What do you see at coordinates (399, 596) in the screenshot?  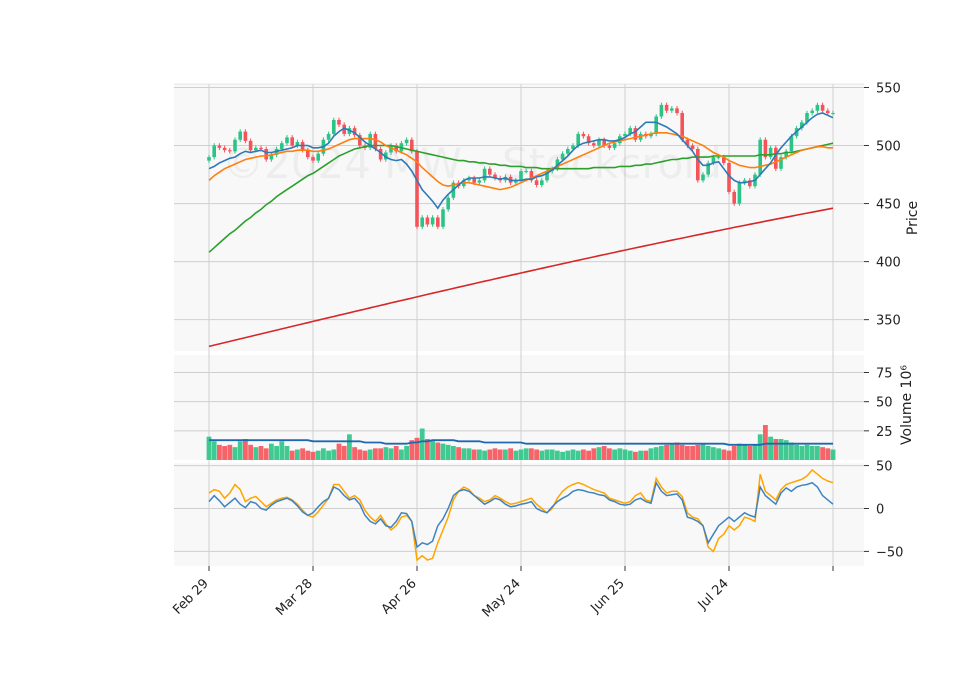 I see `x-tick-label: Apr 26` at bounding box center [399, 596].